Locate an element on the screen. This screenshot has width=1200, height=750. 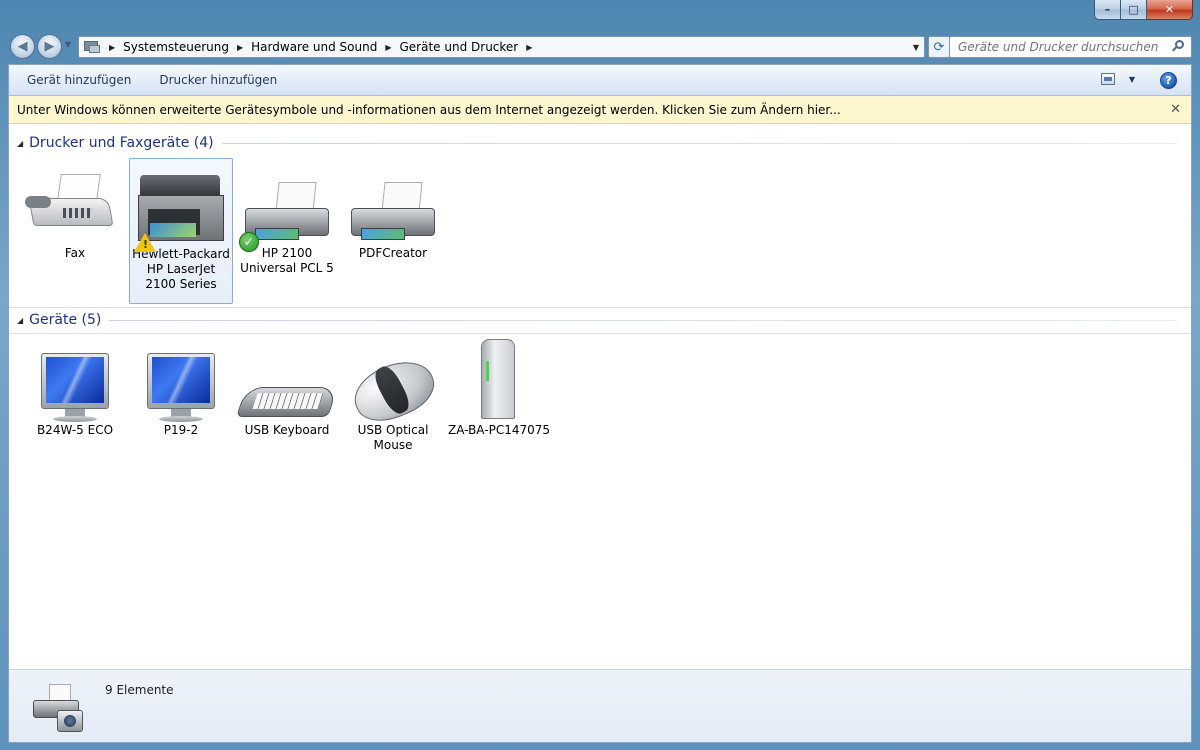
device-label: ZA-BA-PC147075 is located at coordinates (499, 430).